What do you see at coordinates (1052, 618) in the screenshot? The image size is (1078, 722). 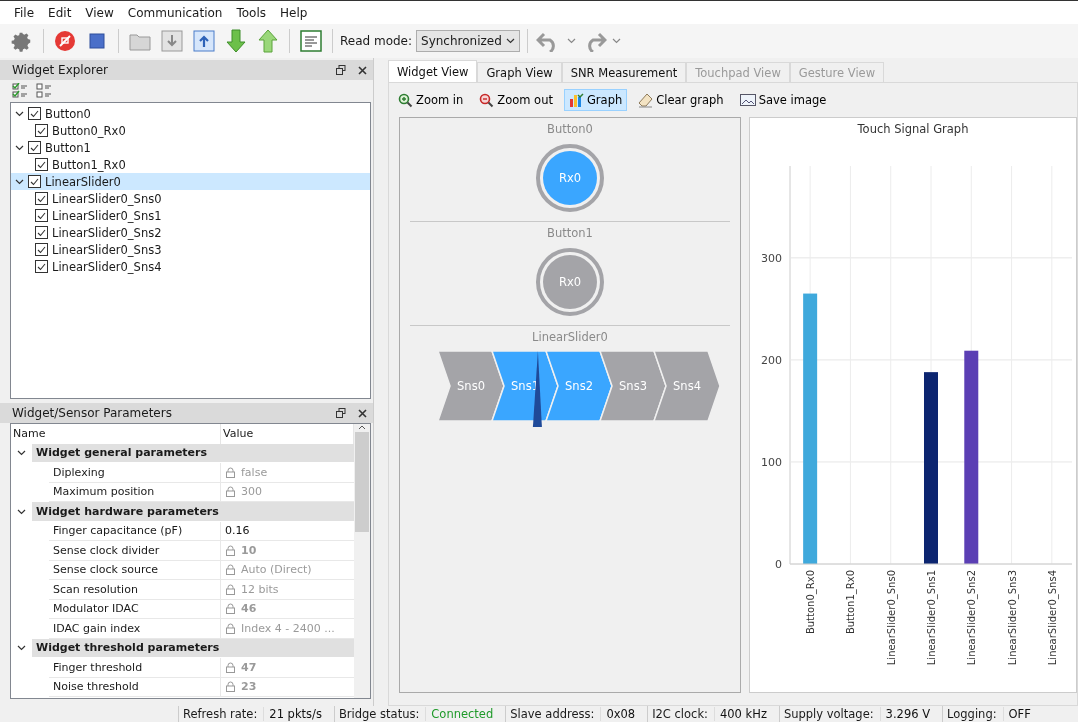 I see `category-label: LinearSlider0_Sns4` at bounding box center [1052, 618].